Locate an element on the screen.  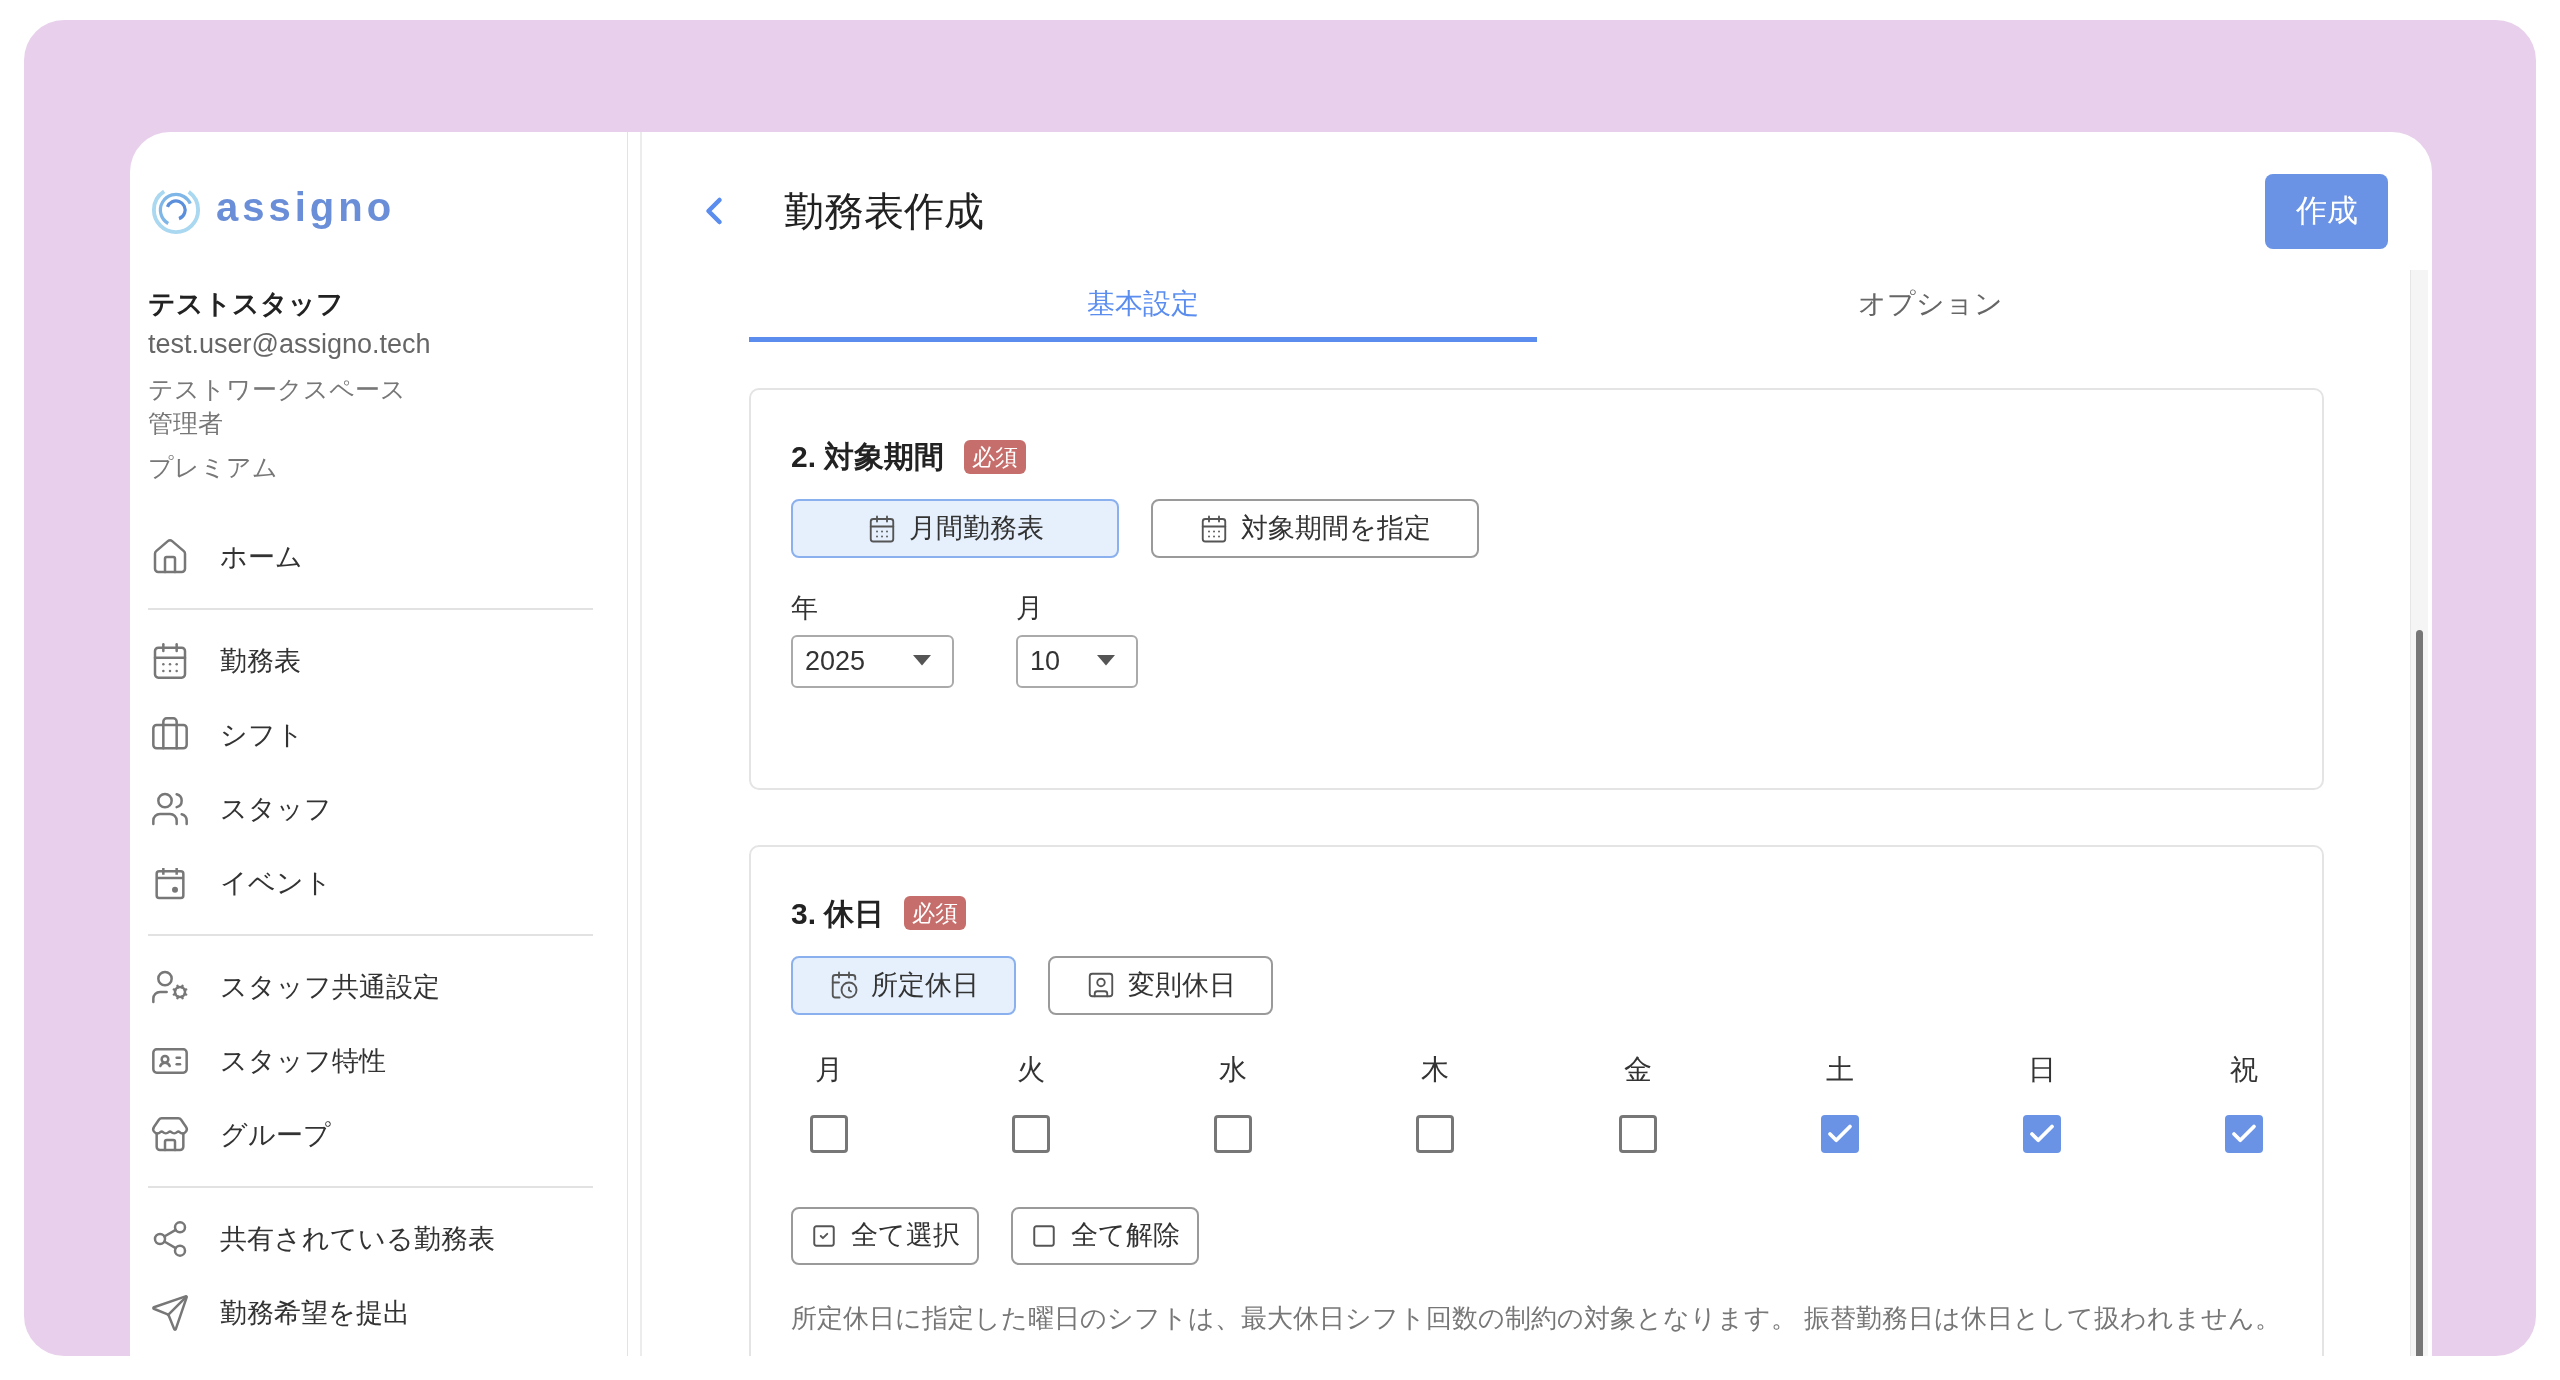
dropdown: 2025 is located at coordinates (872, 661).